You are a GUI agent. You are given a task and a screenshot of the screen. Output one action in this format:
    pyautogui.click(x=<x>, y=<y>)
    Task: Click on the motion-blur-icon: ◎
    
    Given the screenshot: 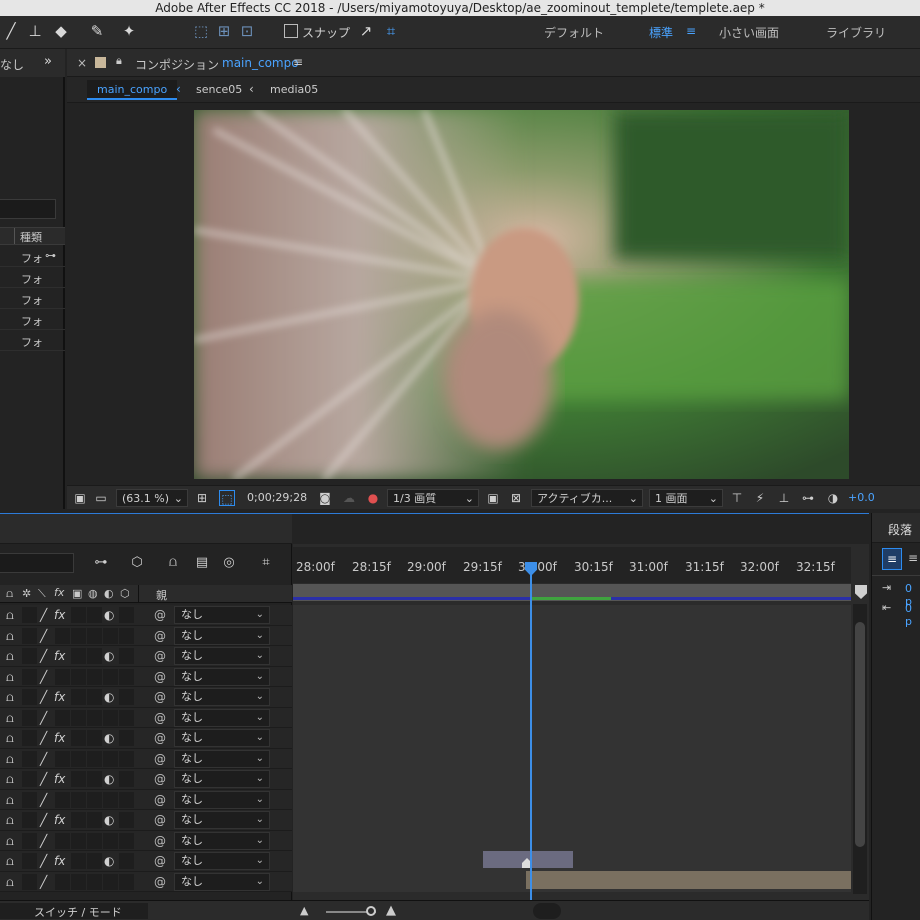 What is the action you would take?
    pyautogui.click(x=229, y=563)
    